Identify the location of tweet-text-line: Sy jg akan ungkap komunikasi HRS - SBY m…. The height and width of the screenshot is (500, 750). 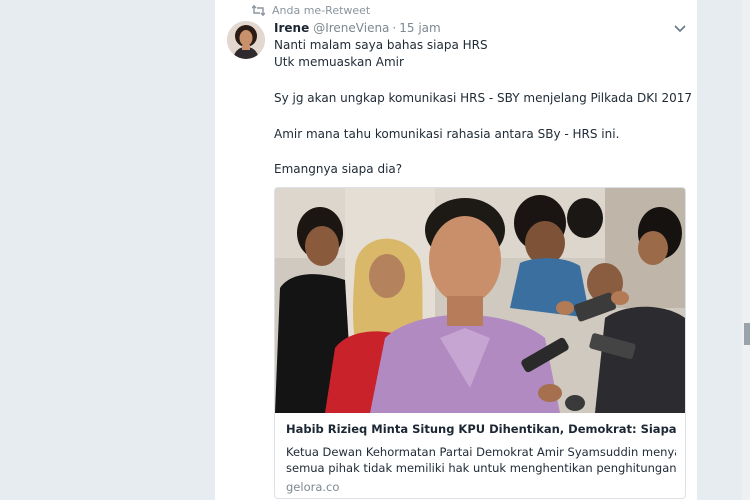
(483, 98).